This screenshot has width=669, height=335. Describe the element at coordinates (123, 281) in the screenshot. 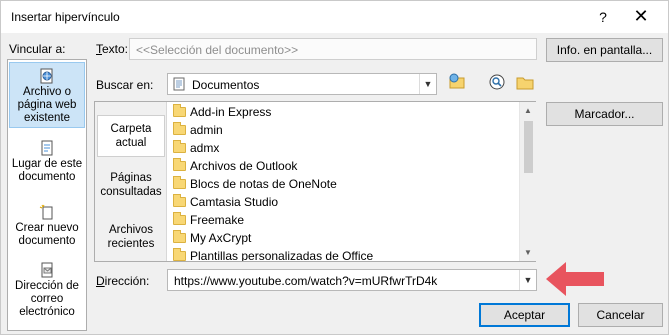

I see `address-label: Dirección:` at that location.